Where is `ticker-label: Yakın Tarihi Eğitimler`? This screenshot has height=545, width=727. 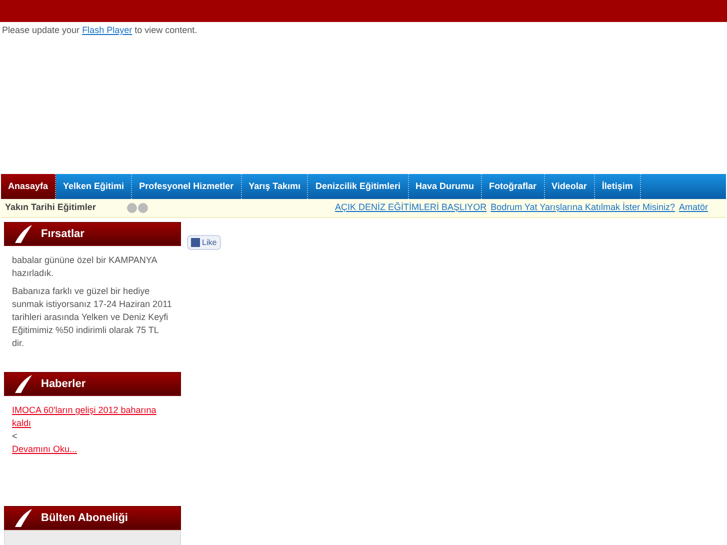 ticker-label: Yakın Tarihi Eğitimler is located at coordinates (51, 207).